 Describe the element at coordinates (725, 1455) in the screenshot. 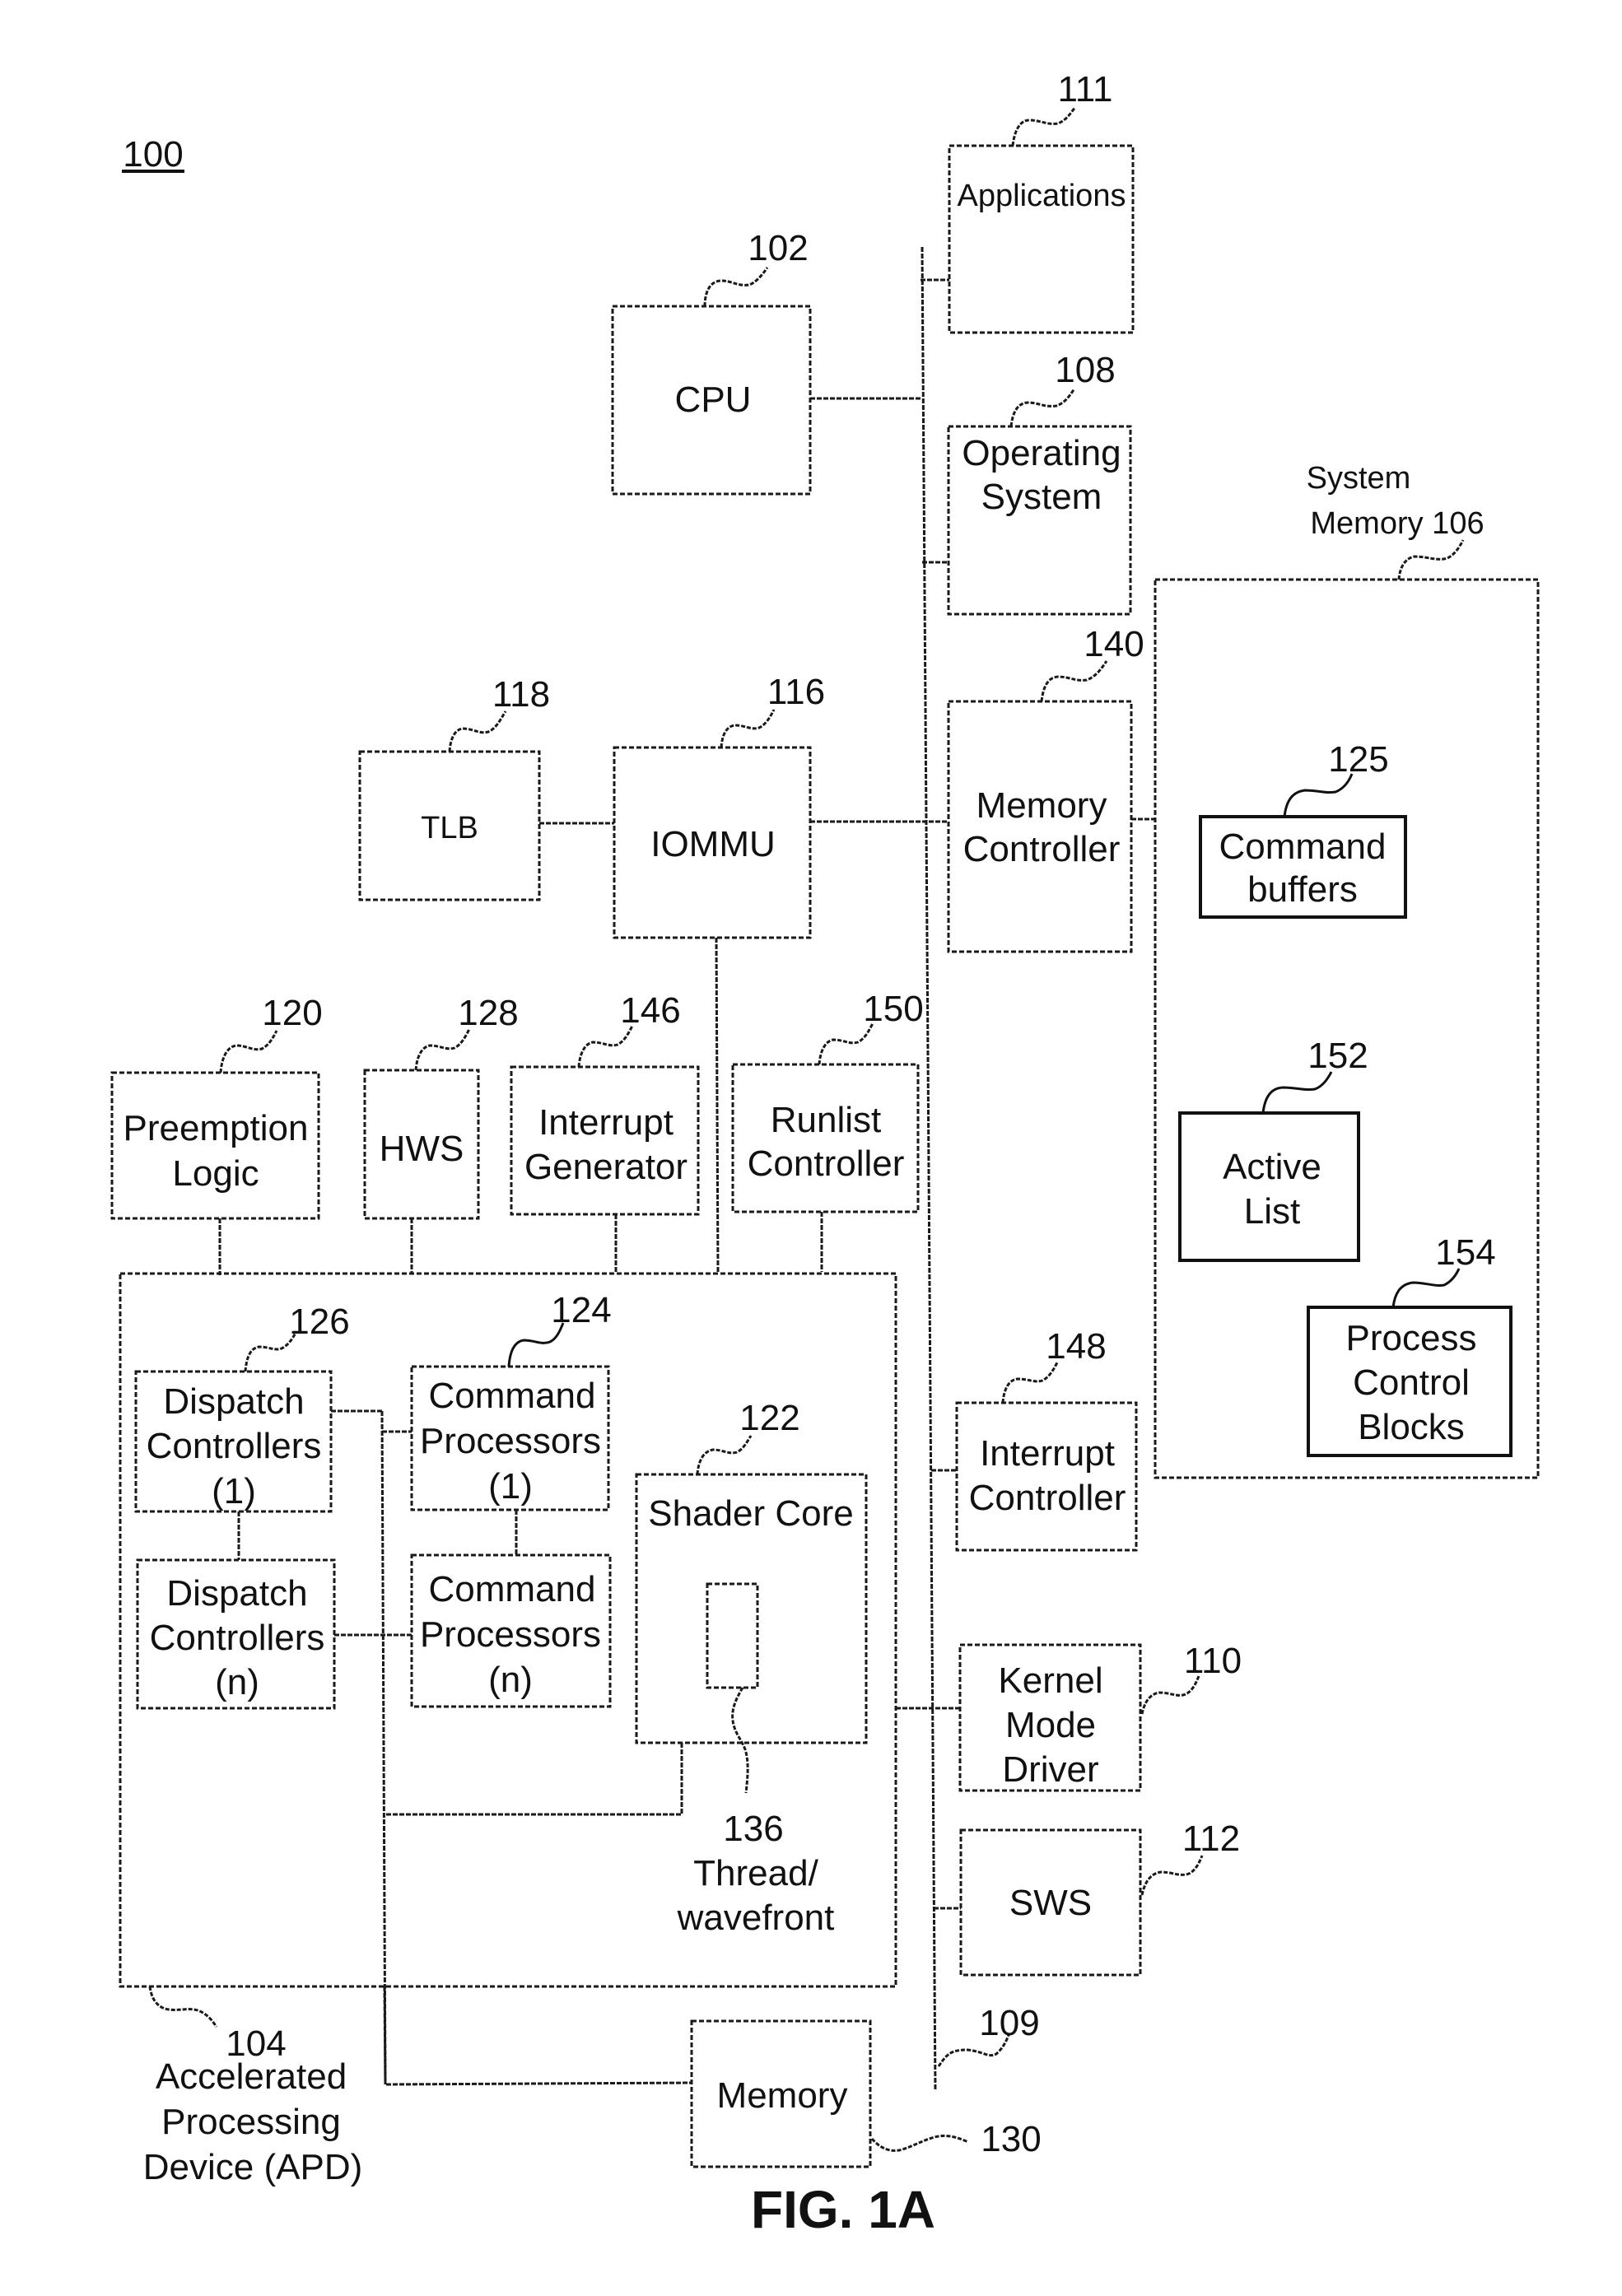

I see `shader-core-leader` at that location.